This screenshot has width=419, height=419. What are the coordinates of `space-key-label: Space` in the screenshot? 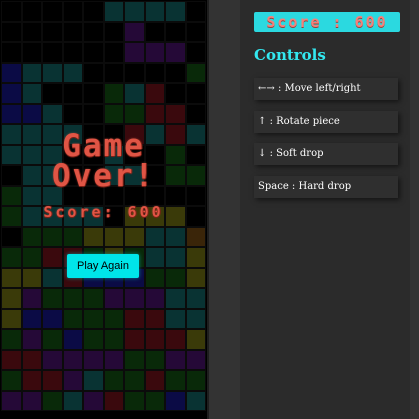 It's located at (273, 186).